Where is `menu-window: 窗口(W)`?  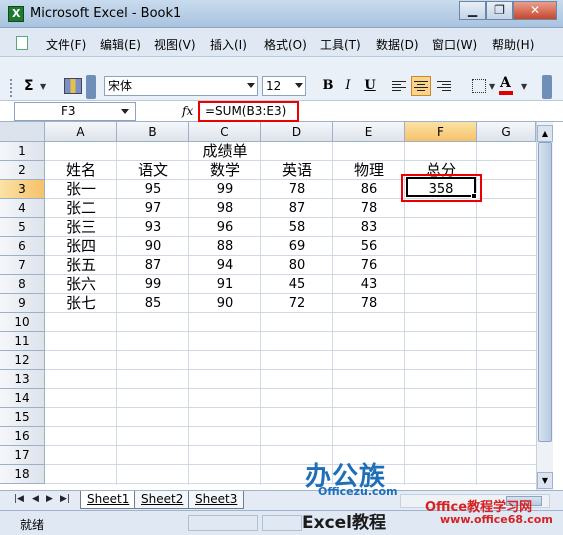 menu-window: 窗口(W) is located at coordinates (454, 44).